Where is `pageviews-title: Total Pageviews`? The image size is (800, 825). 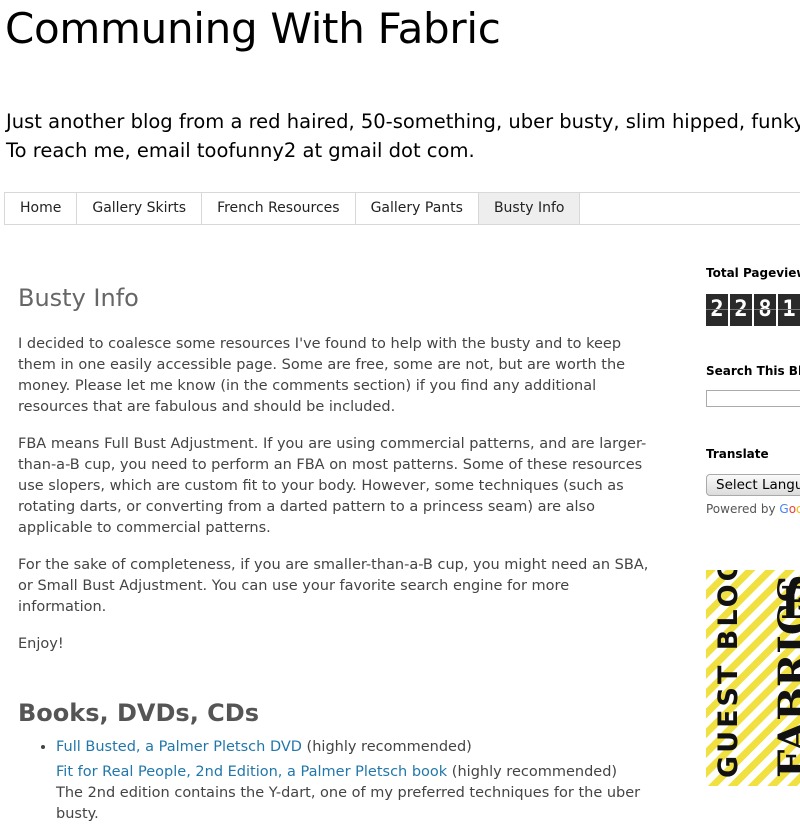
pageviews-title: Total Pageviews is located at coordinates (753, 273).